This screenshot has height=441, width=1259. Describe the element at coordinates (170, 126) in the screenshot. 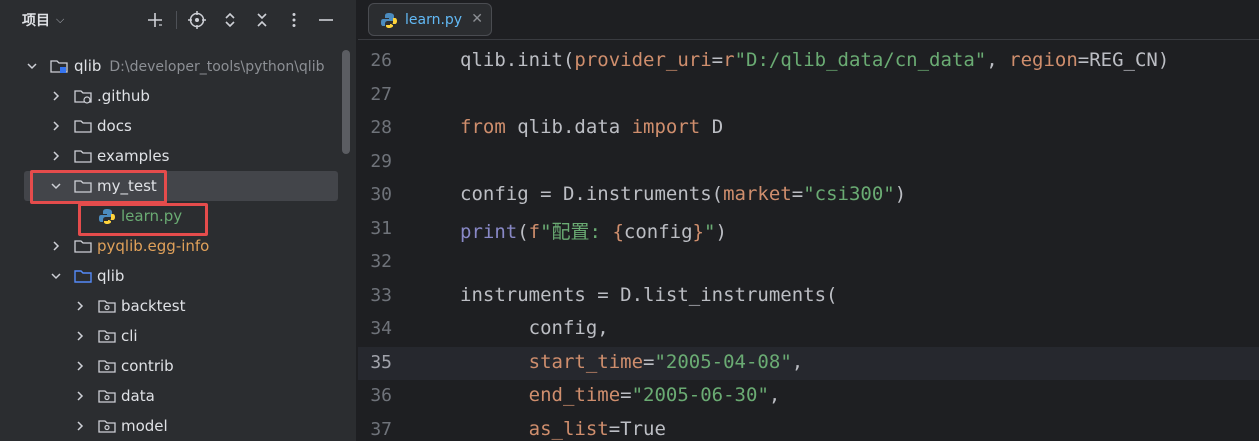

I see `tree-item-docs: docs` at that location.